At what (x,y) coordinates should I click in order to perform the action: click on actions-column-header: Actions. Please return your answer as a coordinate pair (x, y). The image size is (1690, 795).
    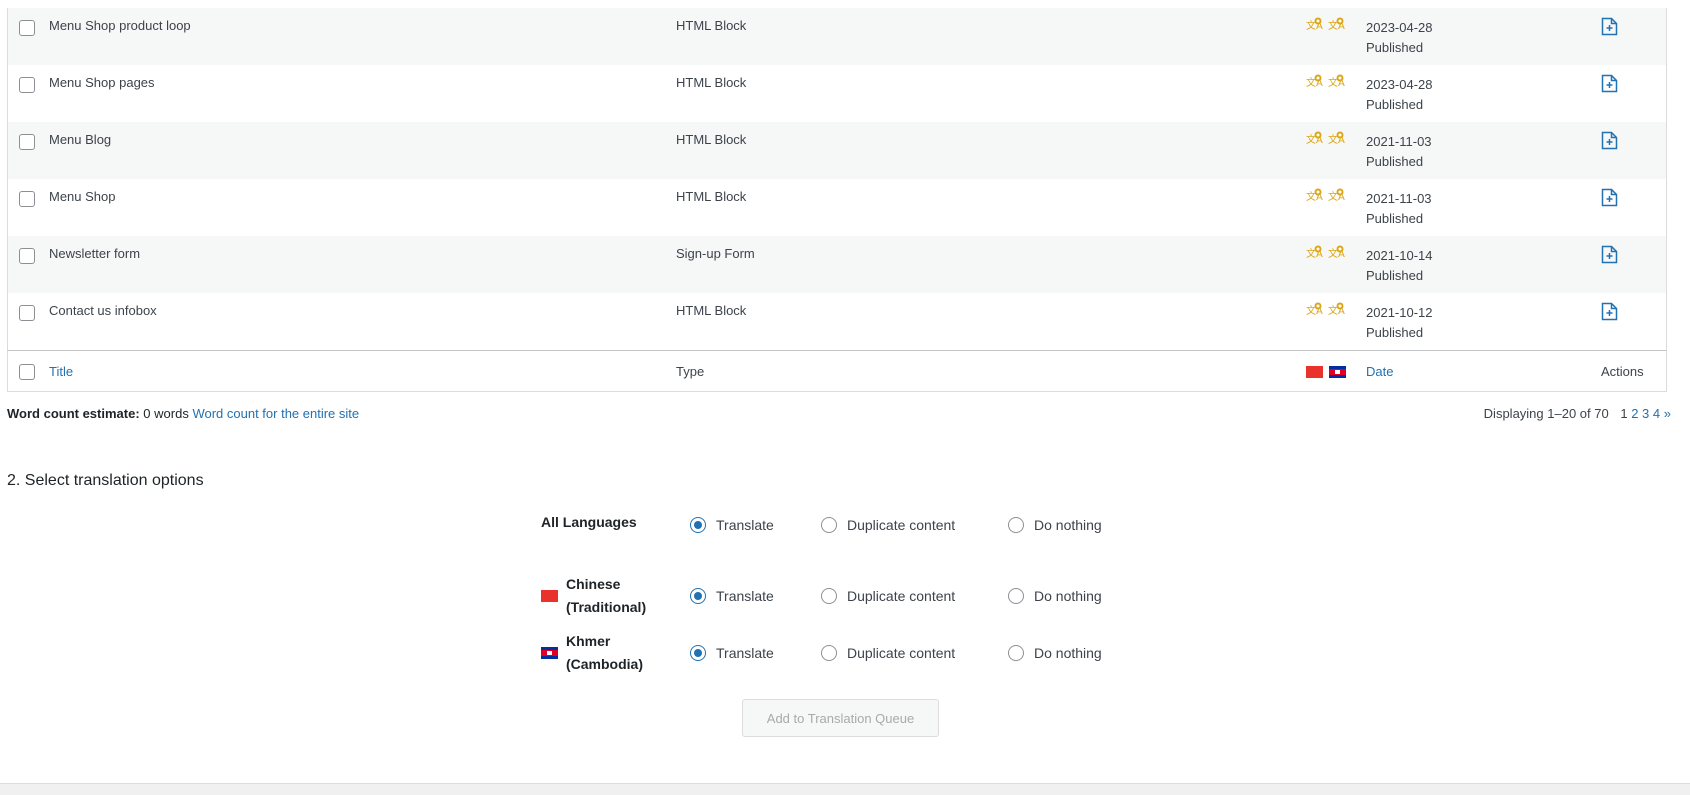
    Looking at the image, I should click on (1622, 371).